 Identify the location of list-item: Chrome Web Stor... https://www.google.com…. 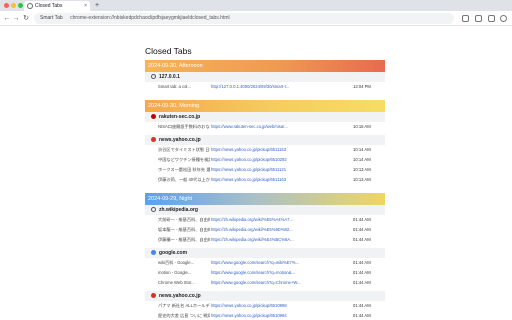
(265, 283).